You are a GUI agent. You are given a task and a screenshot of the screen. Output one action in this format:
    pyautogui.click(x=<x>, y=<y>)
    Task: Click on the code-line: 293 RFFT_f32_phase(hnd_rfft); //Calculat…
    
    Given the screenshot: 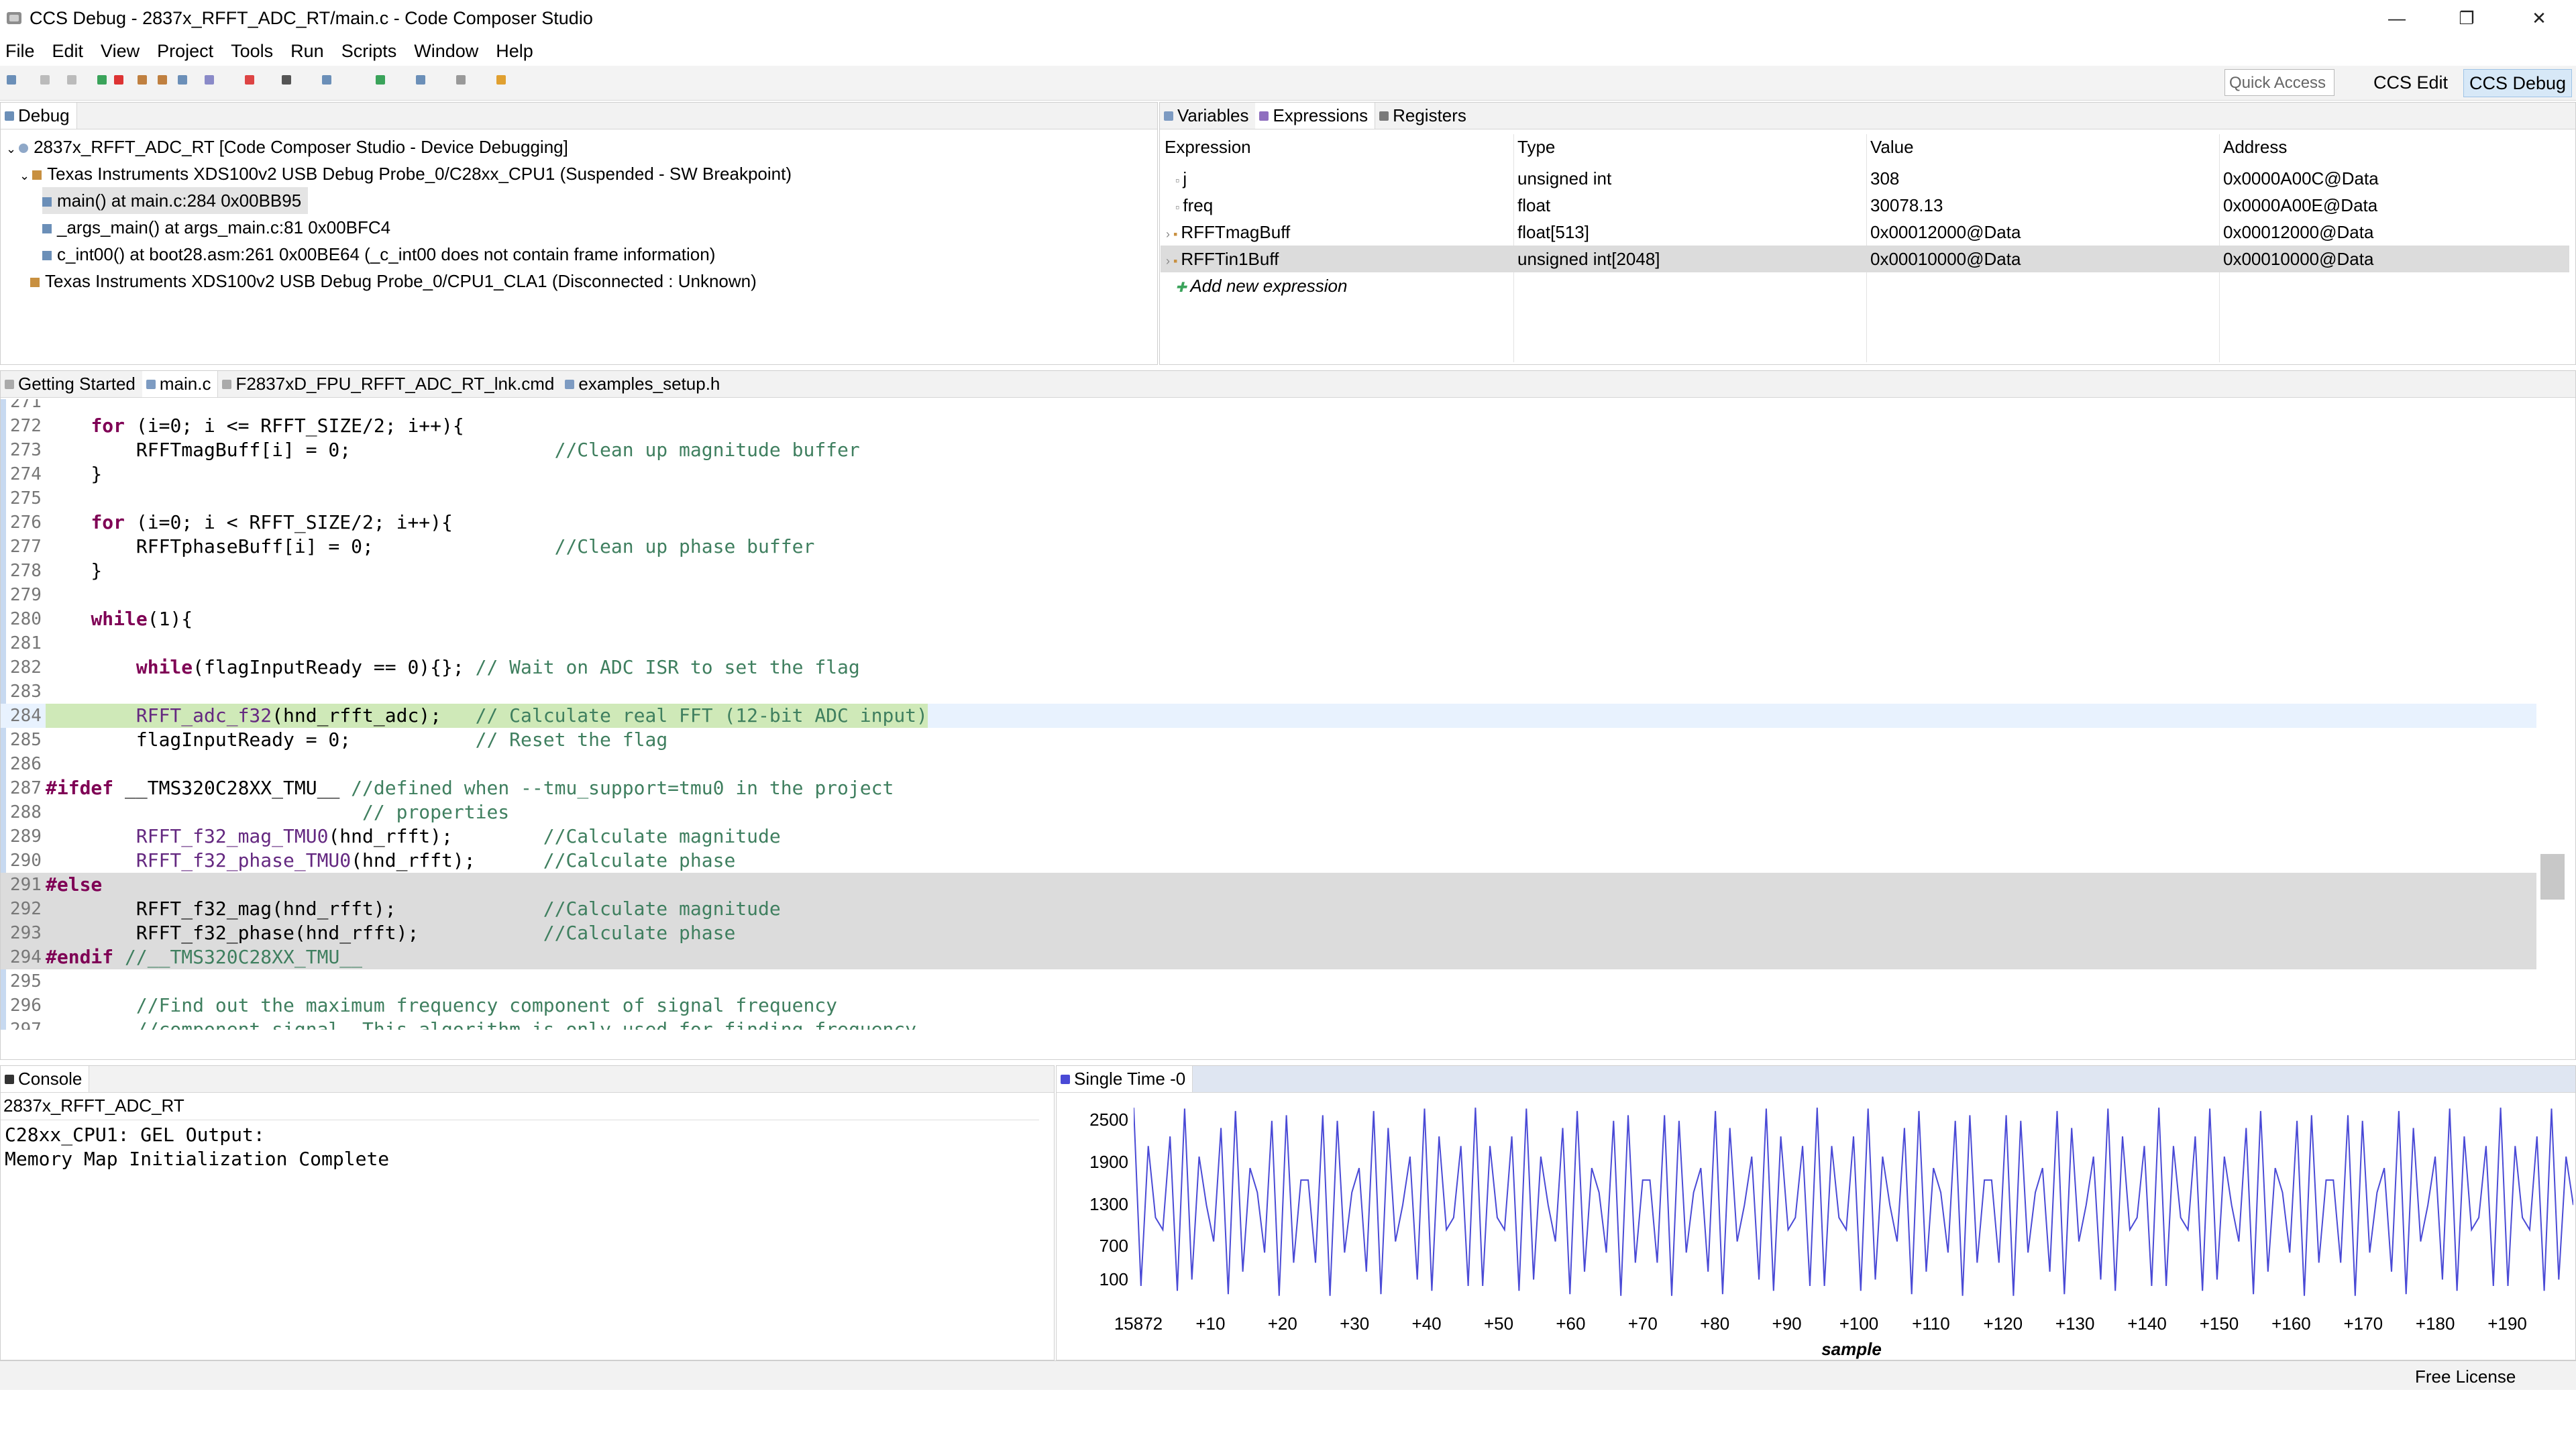 What is the action you would take?
    pyautogui.click(x=1268, y=933)
    